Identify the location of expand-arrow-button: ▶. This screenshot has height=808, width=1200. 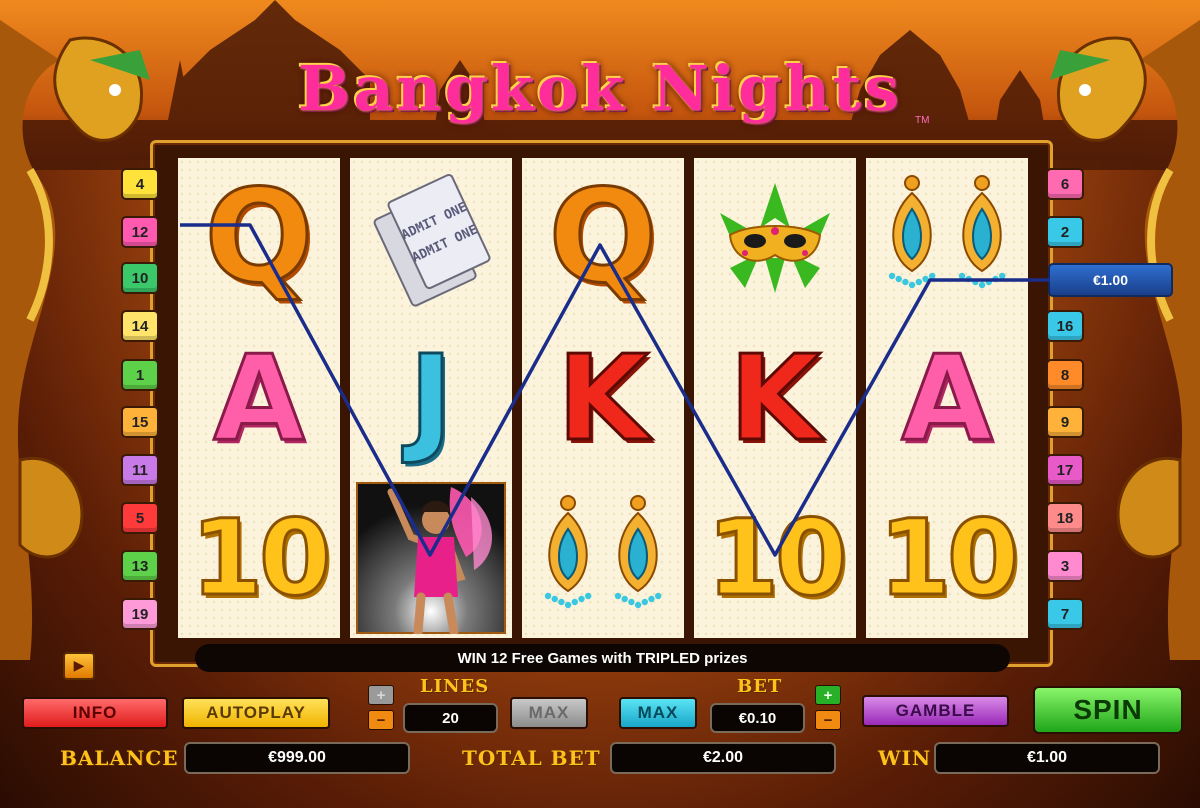
(79, 666).